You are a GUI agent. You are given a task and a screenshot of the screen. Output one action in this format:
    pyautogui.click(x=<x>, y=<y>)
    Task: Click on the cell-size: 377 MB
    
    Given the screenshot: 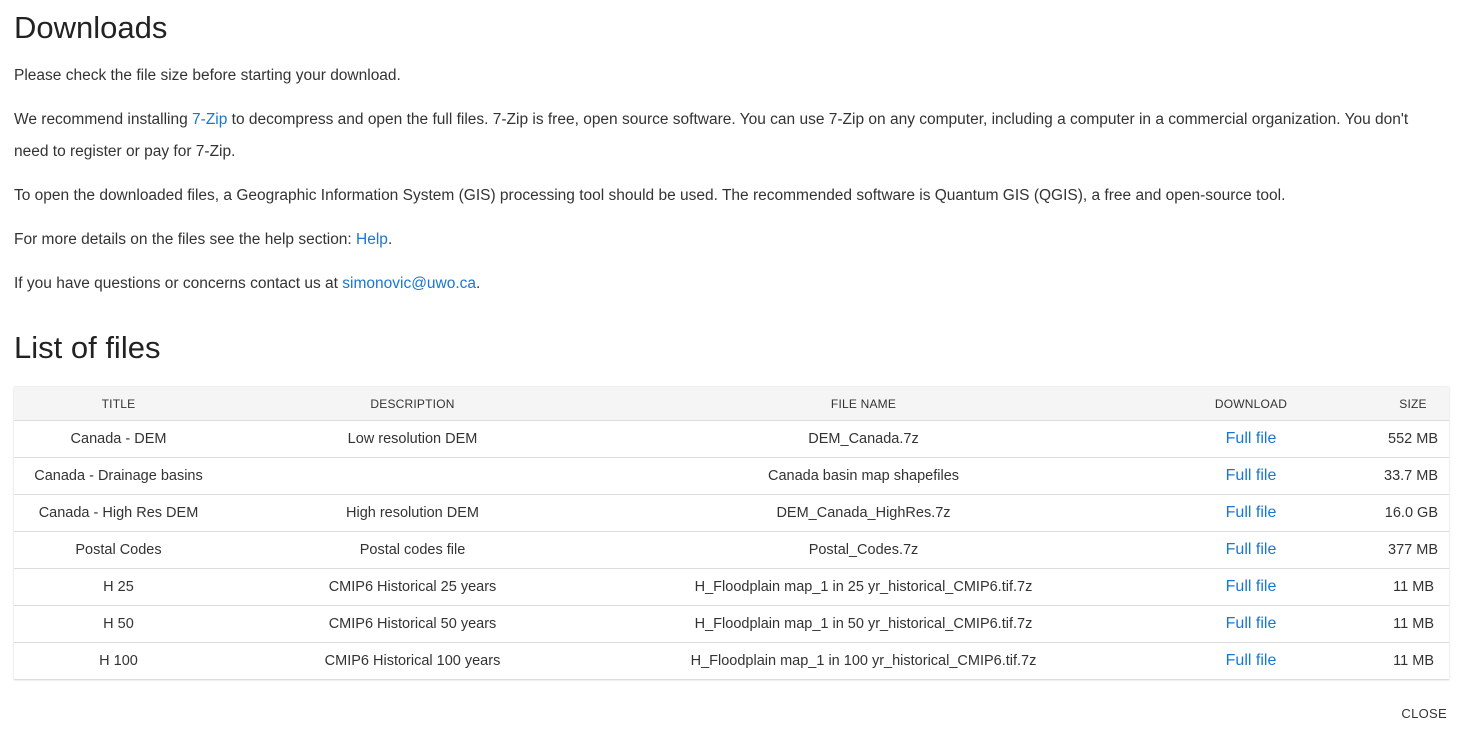 What is the action you would take?
    pyautogui.click(x=1413, y=550)
    